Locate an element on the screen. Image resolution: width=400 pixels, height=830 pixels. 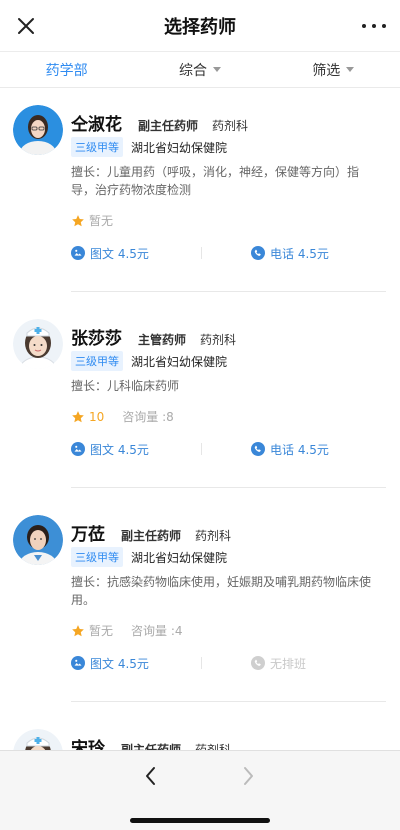
rating-row: 10 咨询量 :8 is located at coordinates (122, 416).